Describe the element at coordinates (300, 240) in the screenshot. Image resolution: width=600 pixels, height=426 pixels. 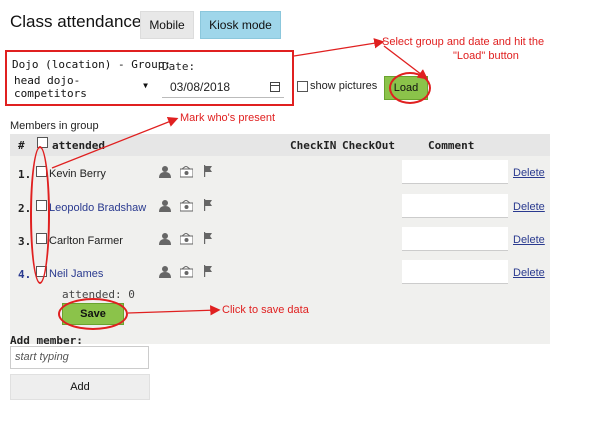
I see `table-row: 3. Carlton Farmer Delete` at that location.